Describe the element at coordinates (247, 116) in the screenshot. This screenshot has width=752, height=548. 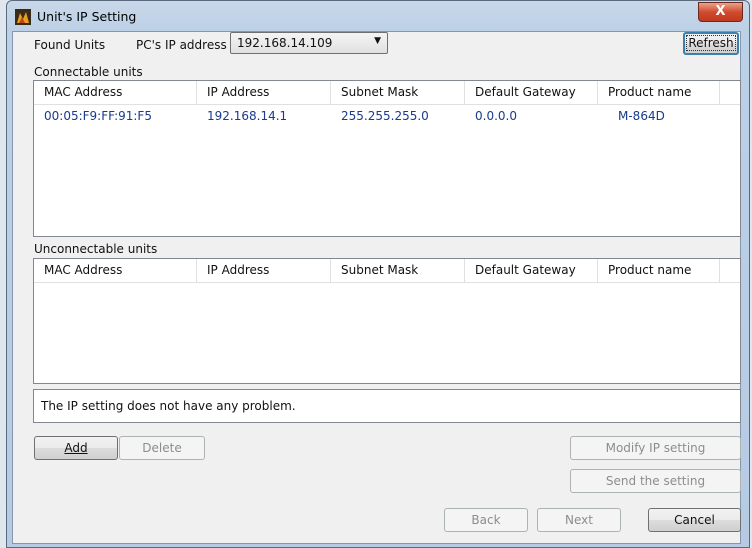
I see `cell-ip: 192.168.14.1` at that location.